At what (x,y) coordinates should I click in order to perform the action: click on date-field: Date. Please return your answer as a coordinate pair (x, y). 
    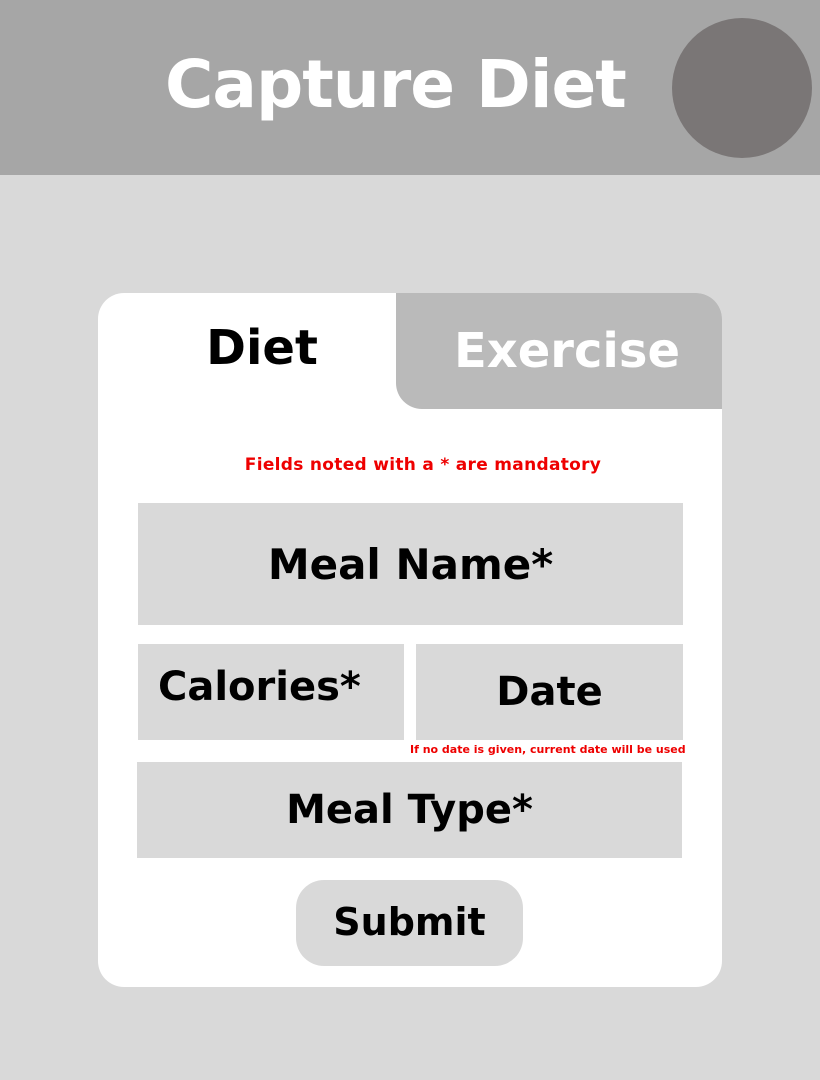
    Looking at the image, I should click on (549, 692).